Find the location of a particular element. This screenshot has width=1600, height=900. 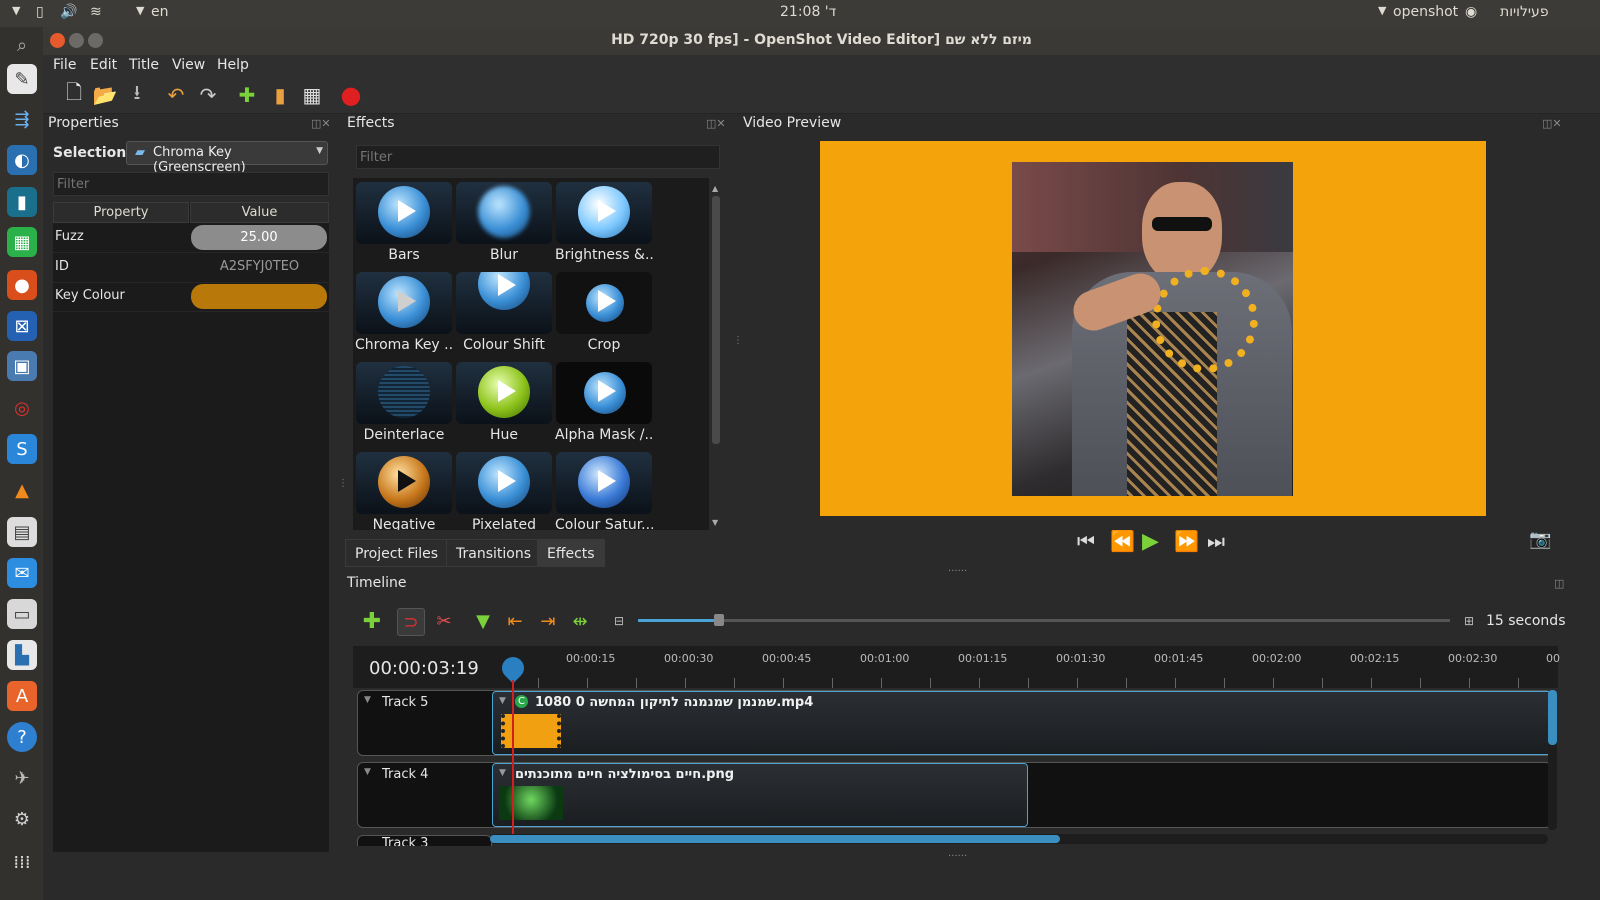

new-project-icon: 🗋 is located at coordinates (74, 94).